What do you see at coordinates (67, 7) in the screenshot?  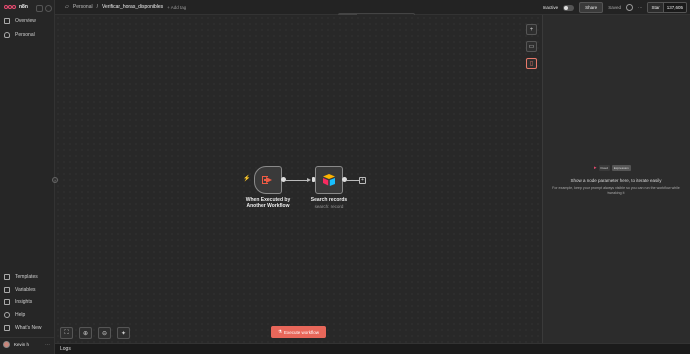 I see `folder-icon: ▱` at bounding box center [67, 7].